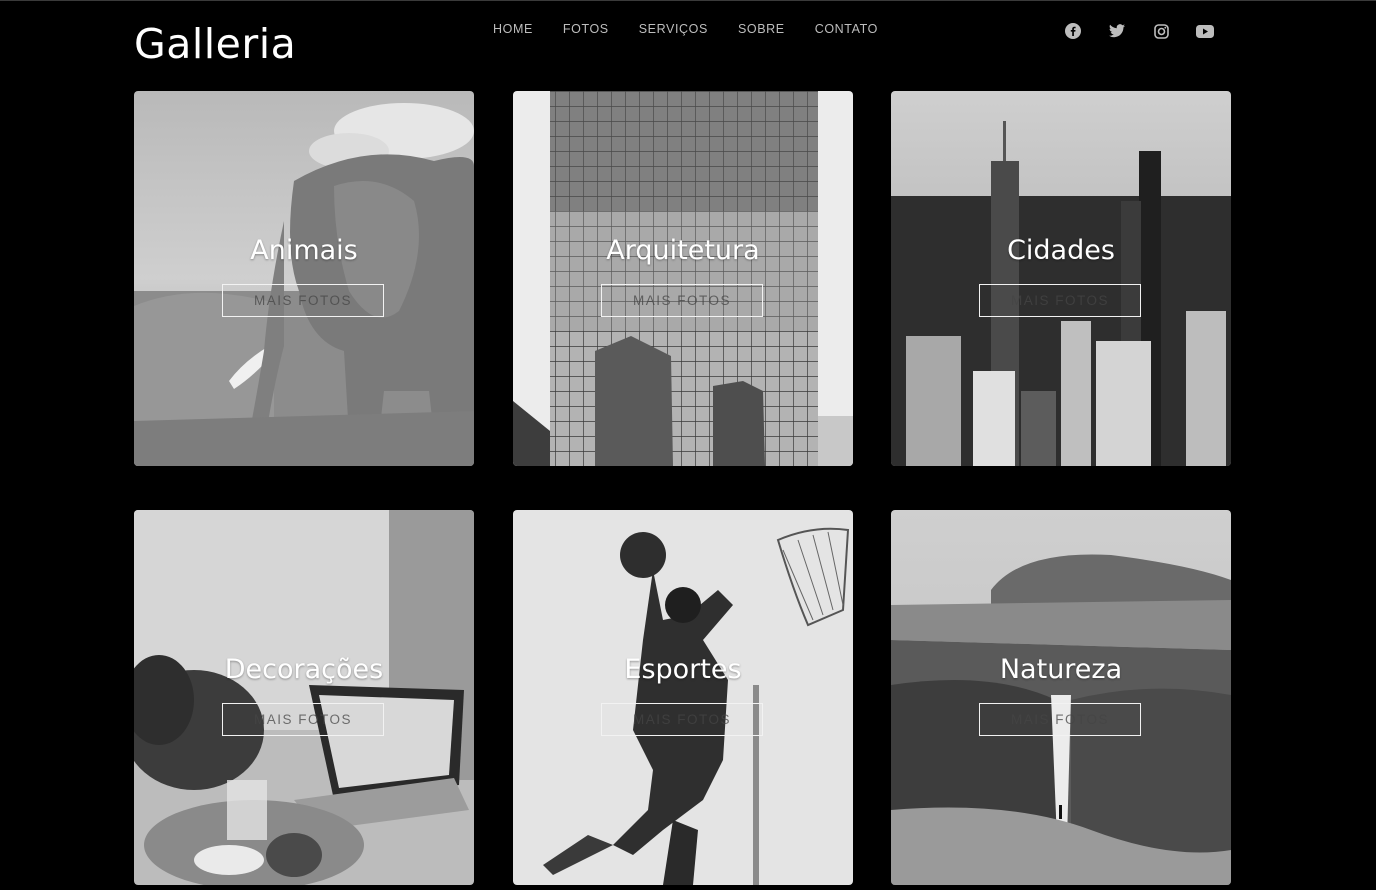 The width and height of the screenshot is (1376, 890). I want to click on elephant-photo, so click(304, 278).